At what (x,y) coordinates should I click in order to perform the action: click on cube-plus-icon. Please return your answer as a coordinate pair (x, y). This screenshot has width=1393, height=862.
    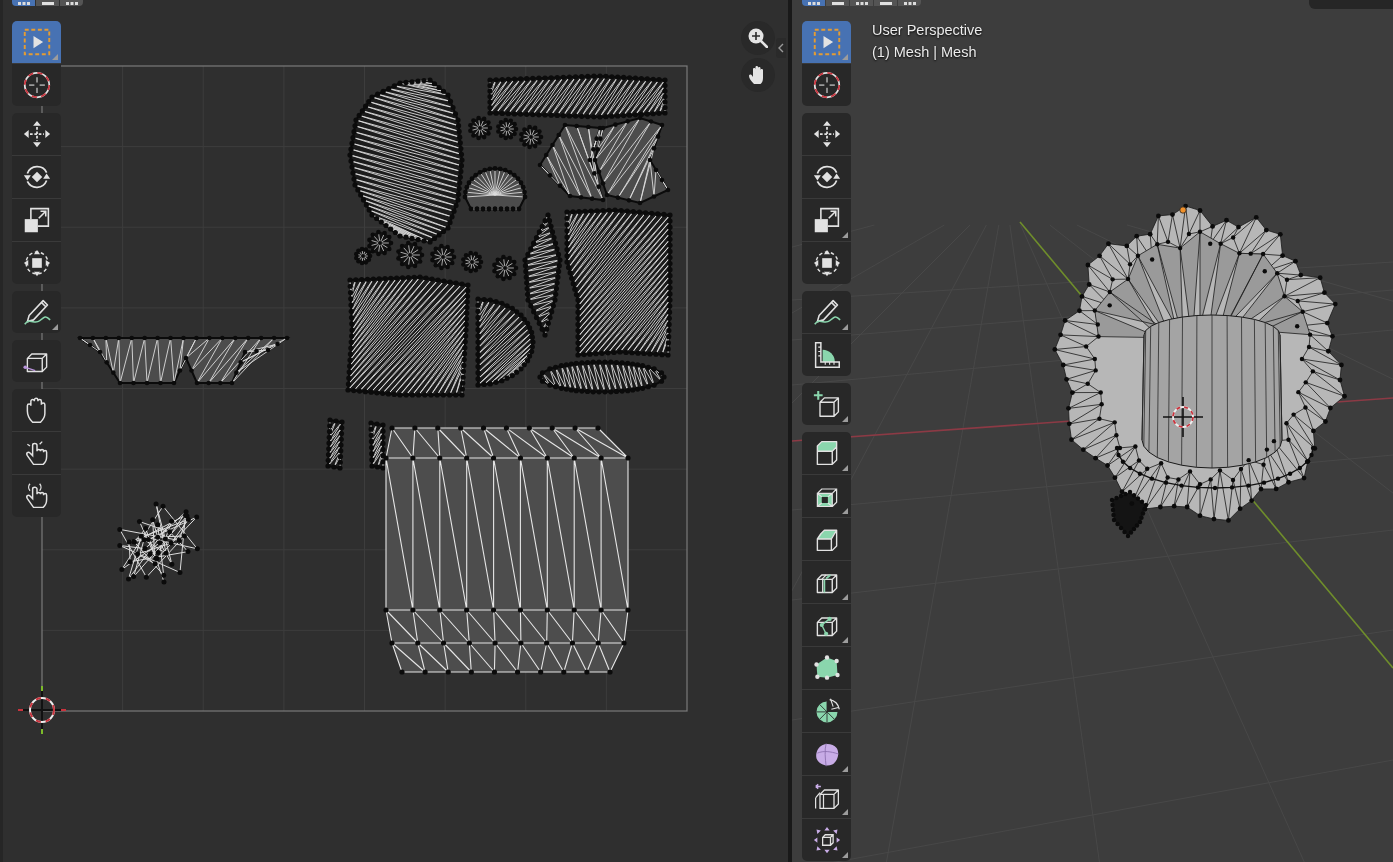
    Looking at the image, I should click on (826, 404).